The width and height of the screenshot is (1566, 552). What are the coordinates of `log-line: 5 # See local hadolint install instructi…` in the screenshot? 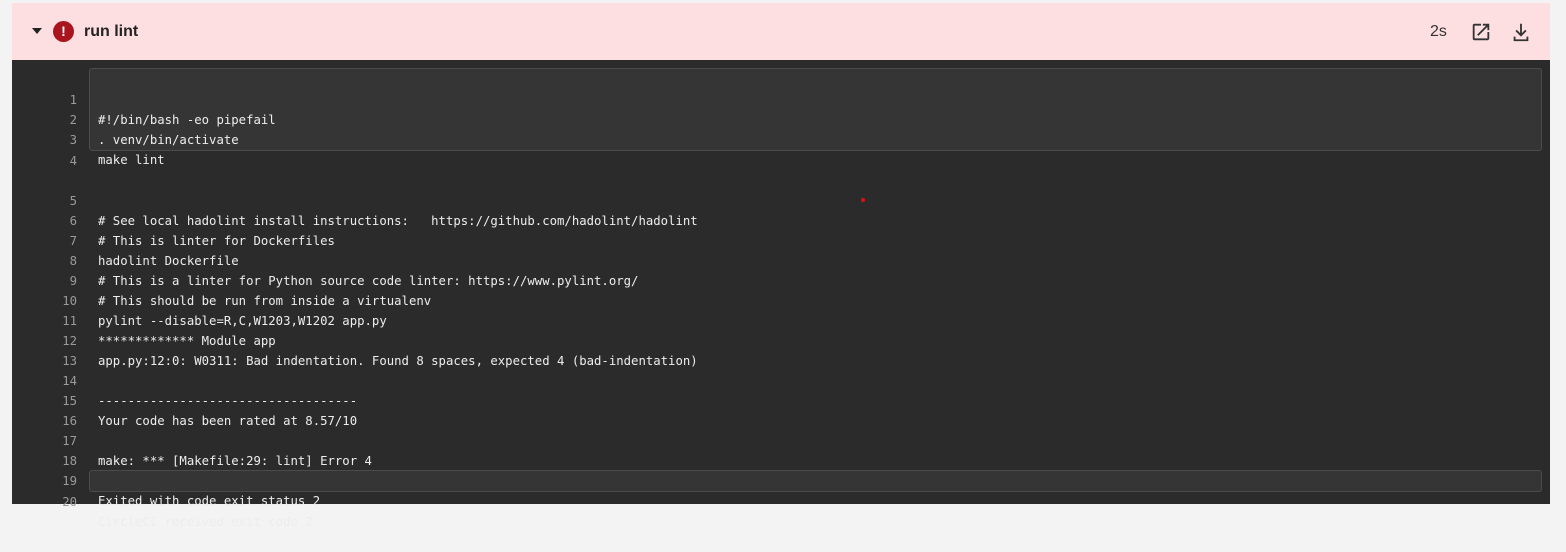 It's located at (781, 199).